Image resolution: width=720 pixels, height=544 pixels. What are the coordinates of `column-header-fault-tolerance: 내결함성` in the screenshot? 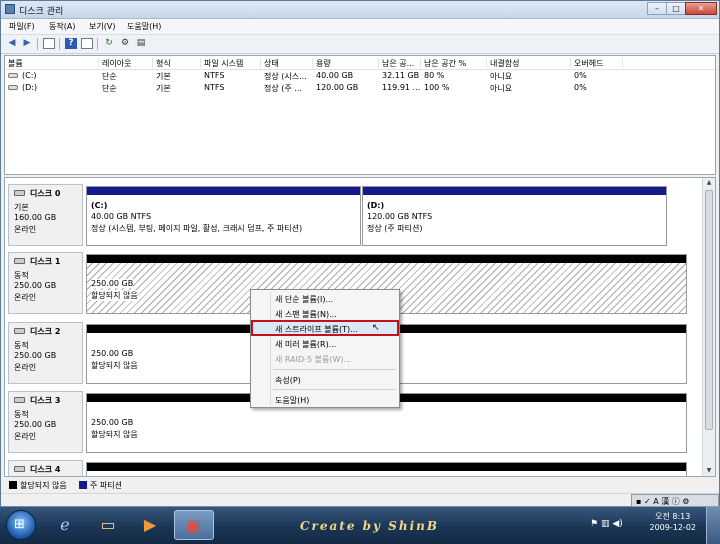 It's located at (529, 63).